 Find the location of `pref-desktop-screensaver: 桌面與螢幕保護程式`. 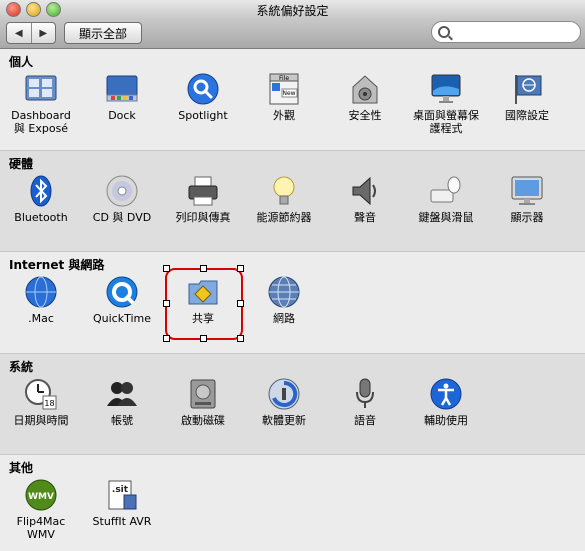

pref-desktop-screensaver: 桌面與螢幕保護程式 is located at coordinates (446, 104).